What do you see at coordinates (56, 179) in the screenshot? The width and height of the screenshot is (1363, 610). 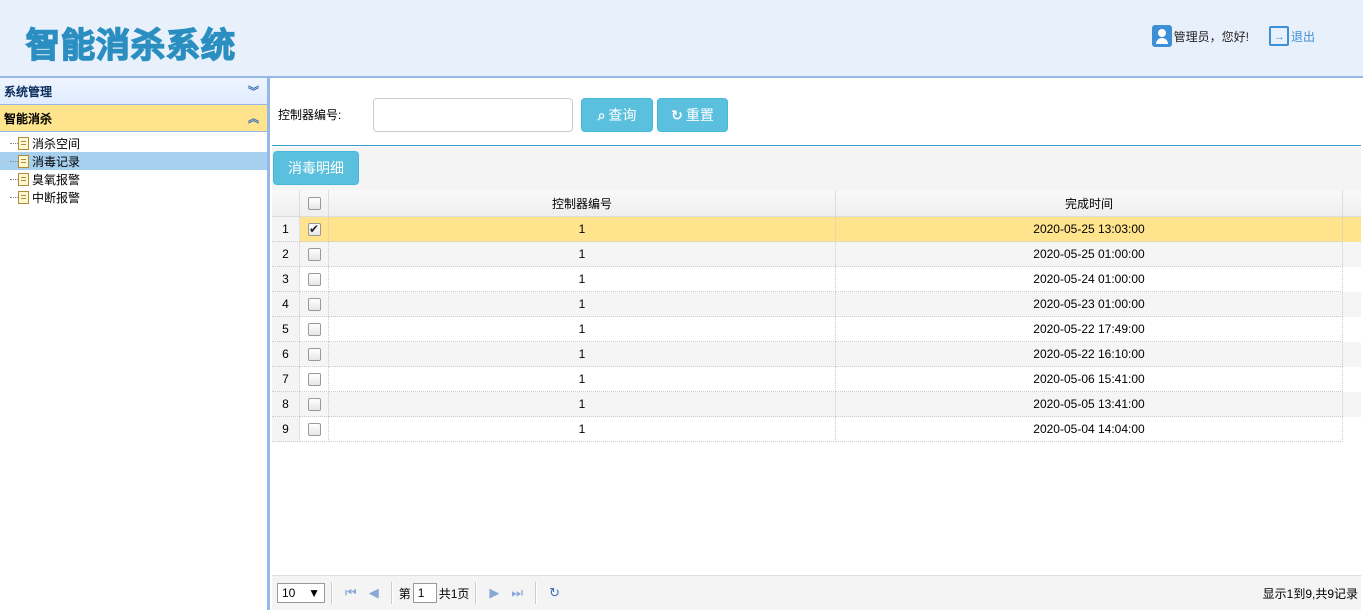 I see `tree-item-label: 臭氧报警` at bounding box center [56, 179].